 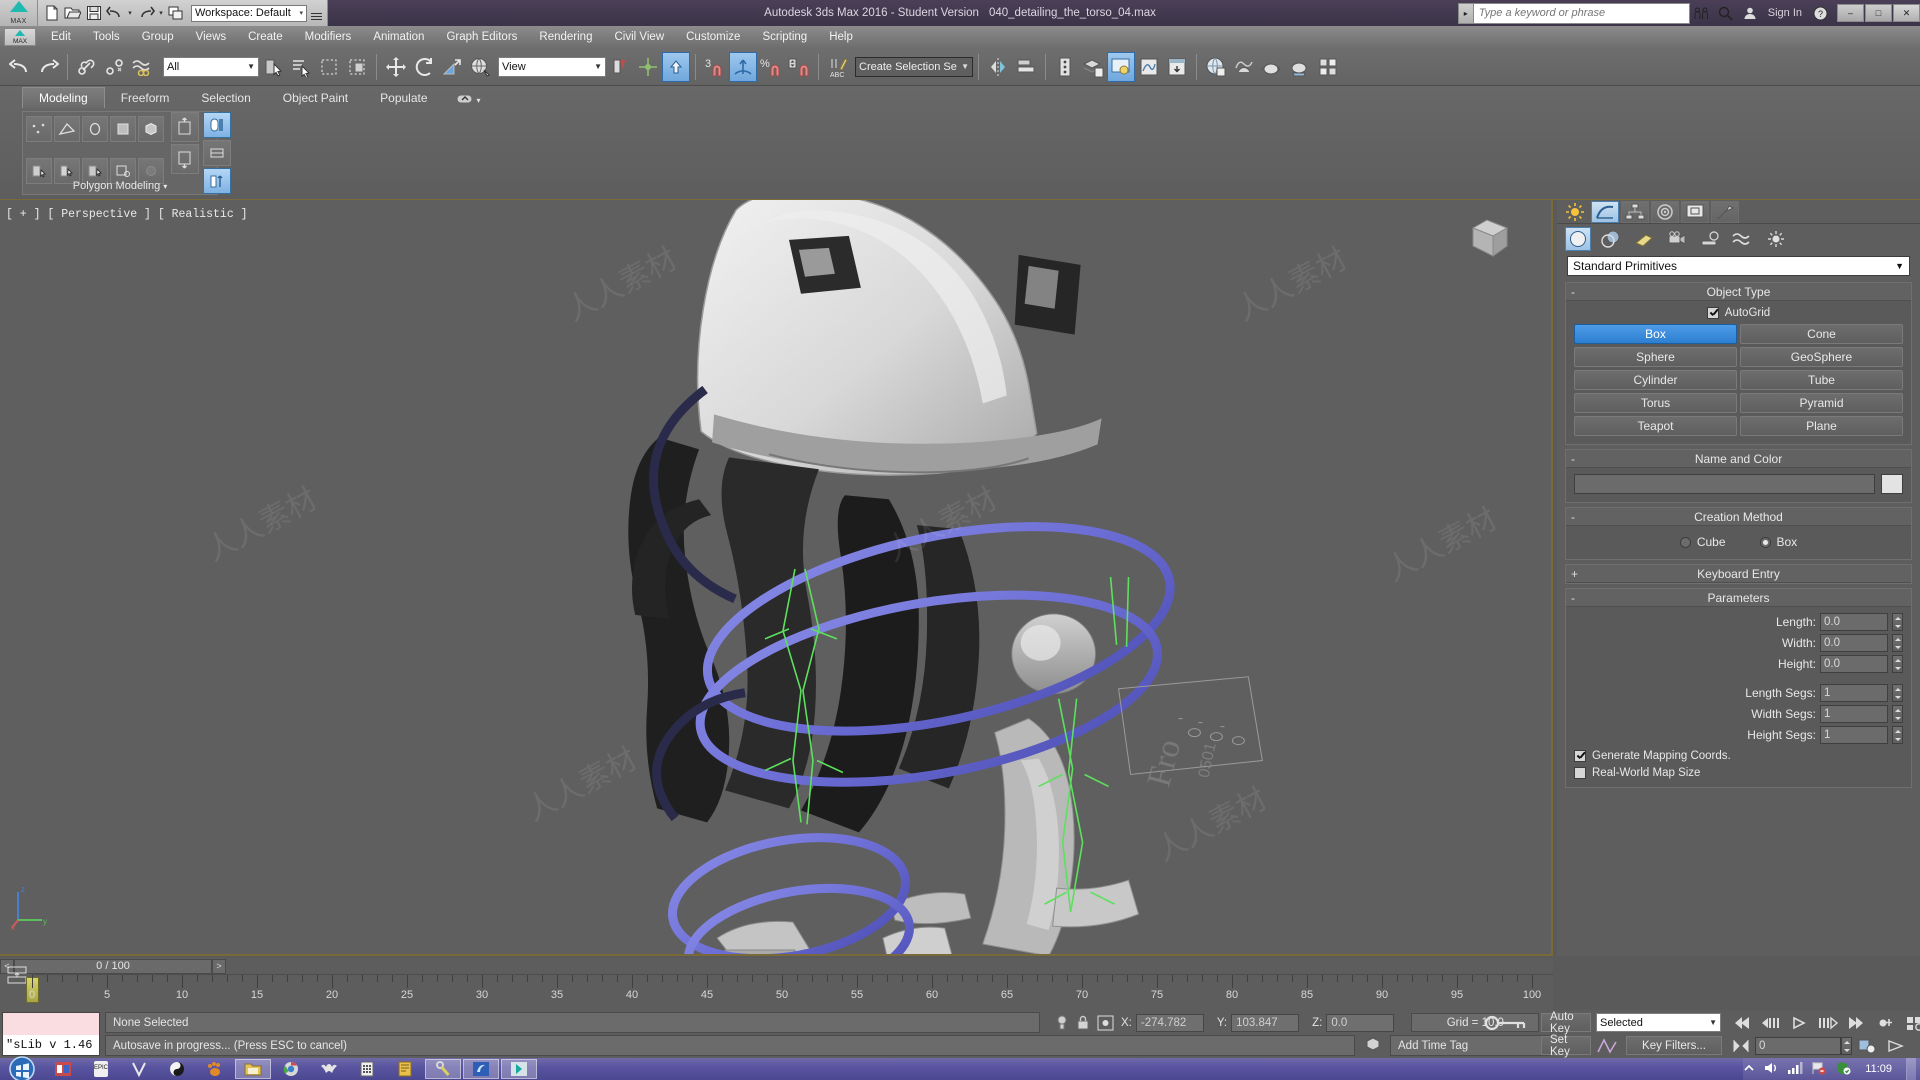 What do you see at coordinates (1798, 1023) in the screenshot?
I see `play-animation-icon` at bounding box center [1798, 1023].